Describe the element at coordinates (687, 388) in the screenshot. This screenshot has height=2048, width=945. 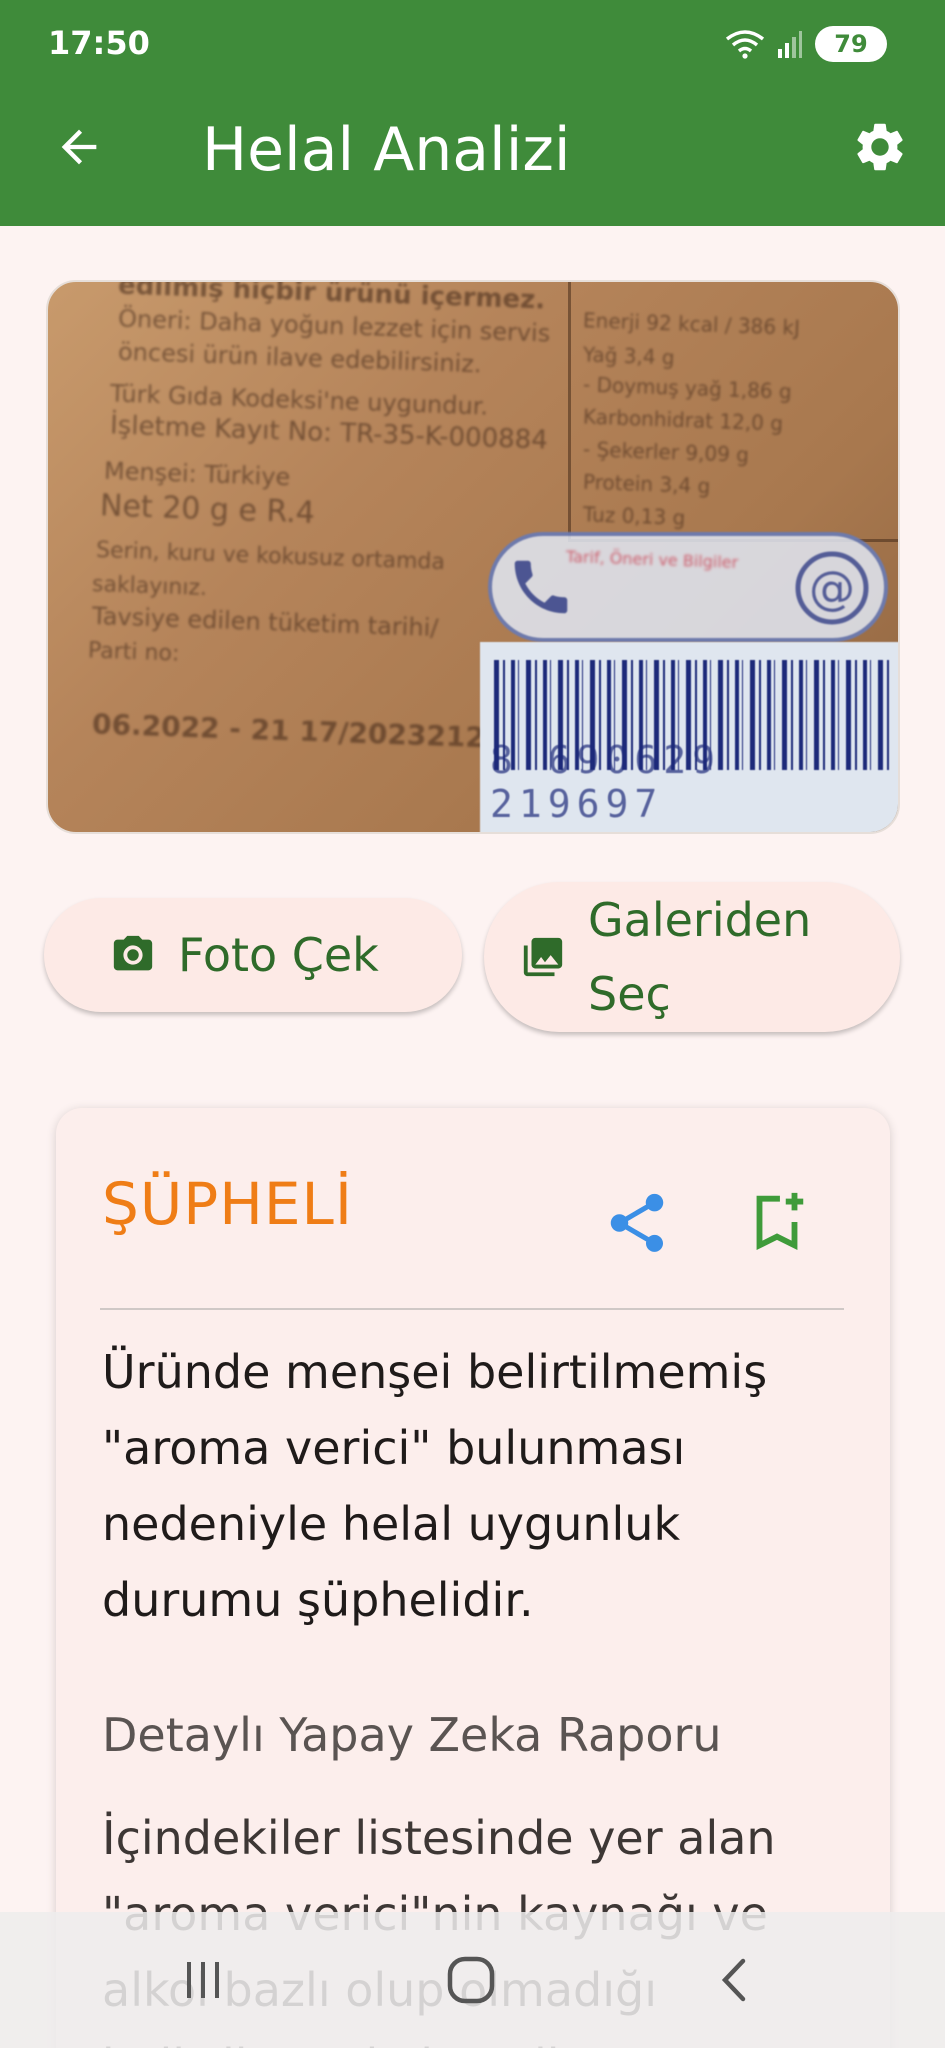
I see `nutrition-row: - Doymuş yağ 1,86 g` at that location.